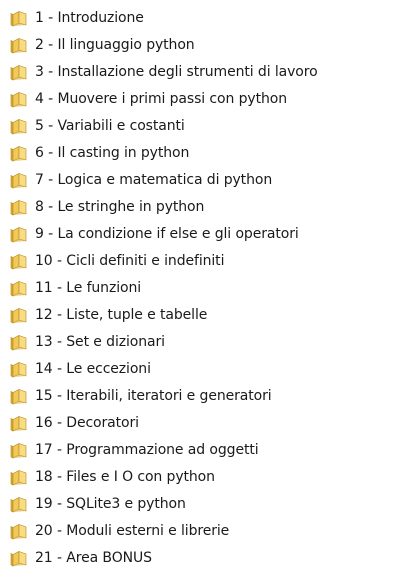  What do you see at coordinates (154, 180) in the screenshot?
I see `folder-item-label: 7 - Logica e matematica di python` at bounding box center [154, 180].